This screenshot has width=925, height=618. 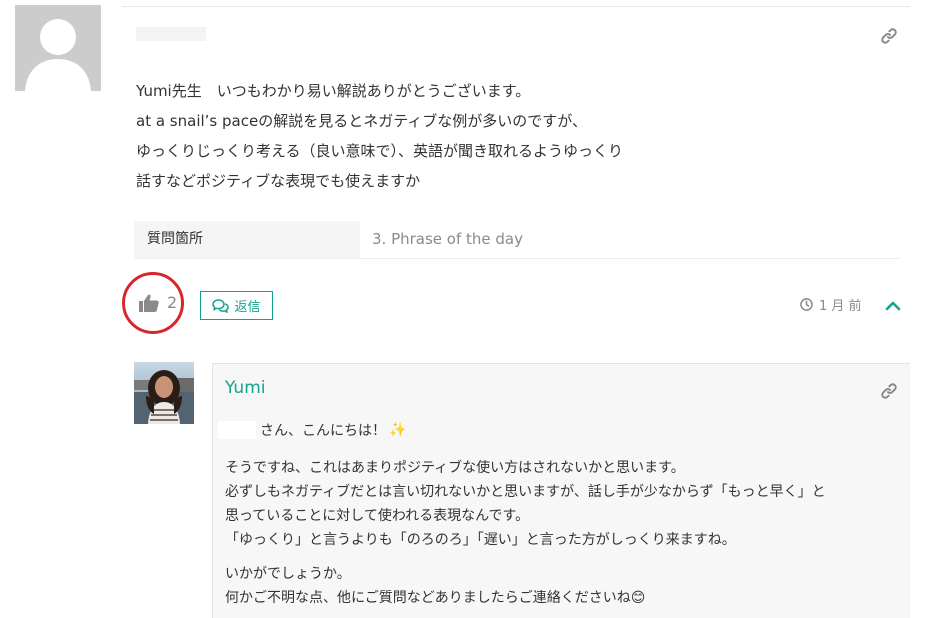 I want to click on yumi-avatar, so click(x=164, y=393).